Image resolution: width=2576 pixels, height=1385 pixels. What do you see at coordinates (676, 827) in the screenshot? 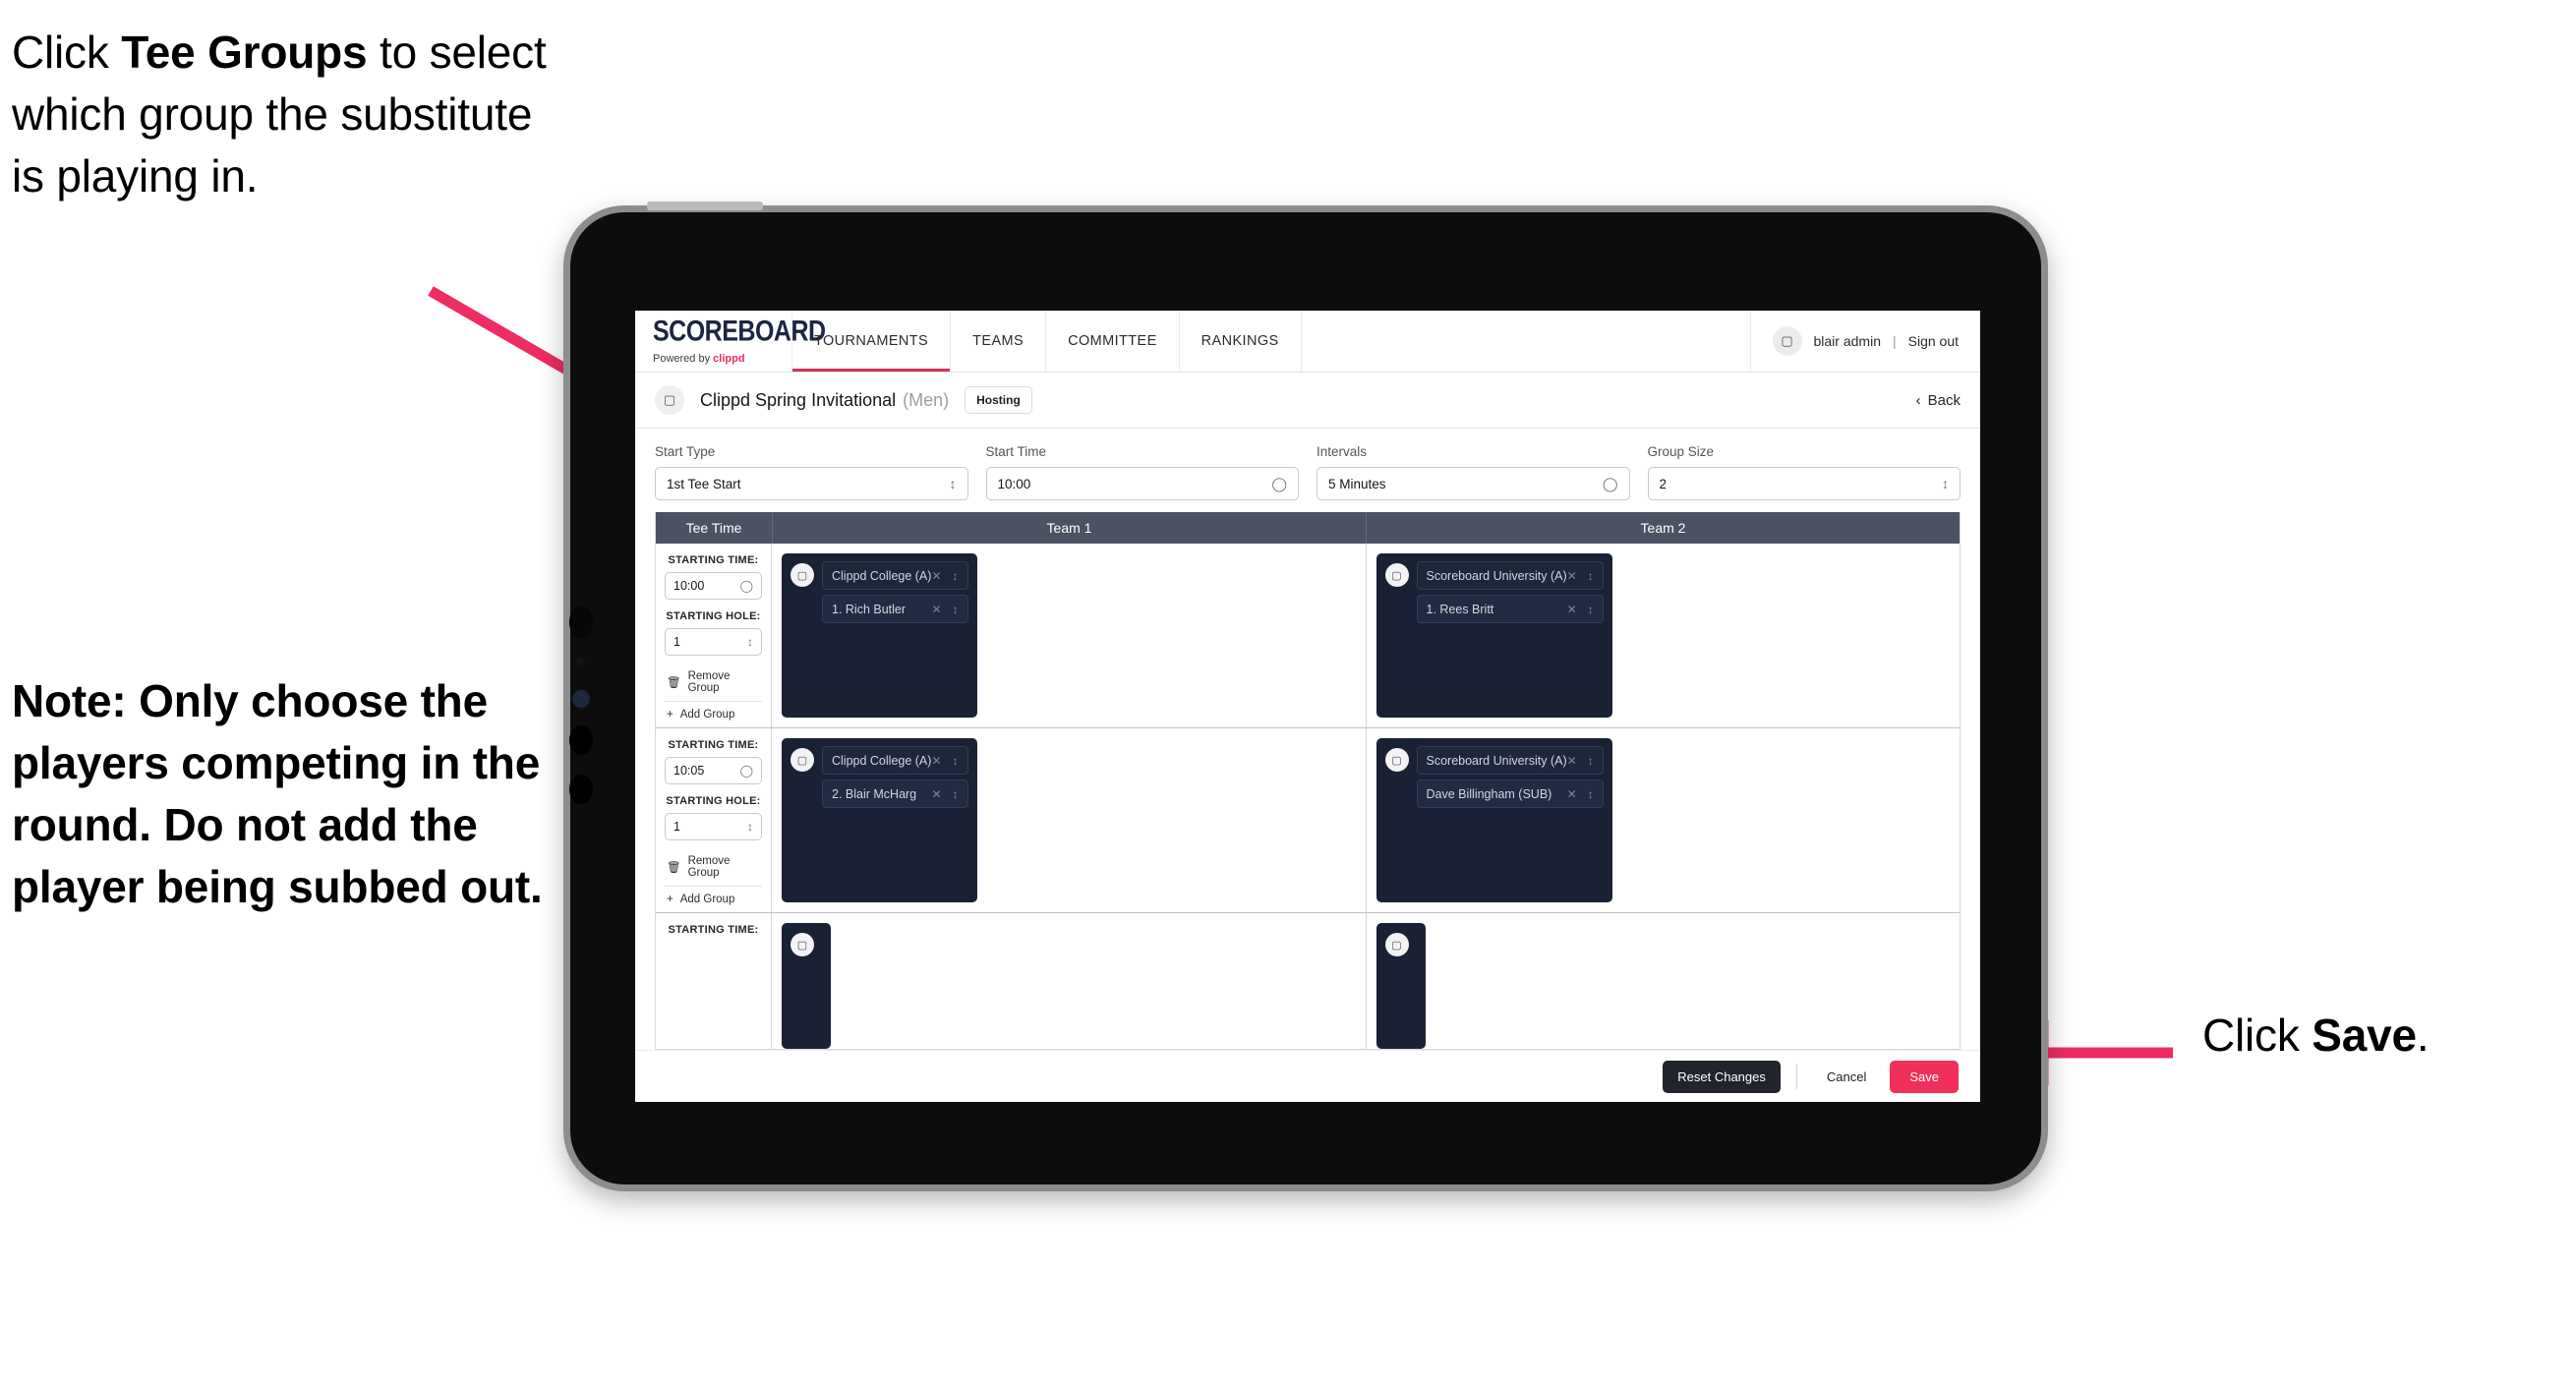
I see `starting-hole-value: 1` at bounding box center [676, 827].